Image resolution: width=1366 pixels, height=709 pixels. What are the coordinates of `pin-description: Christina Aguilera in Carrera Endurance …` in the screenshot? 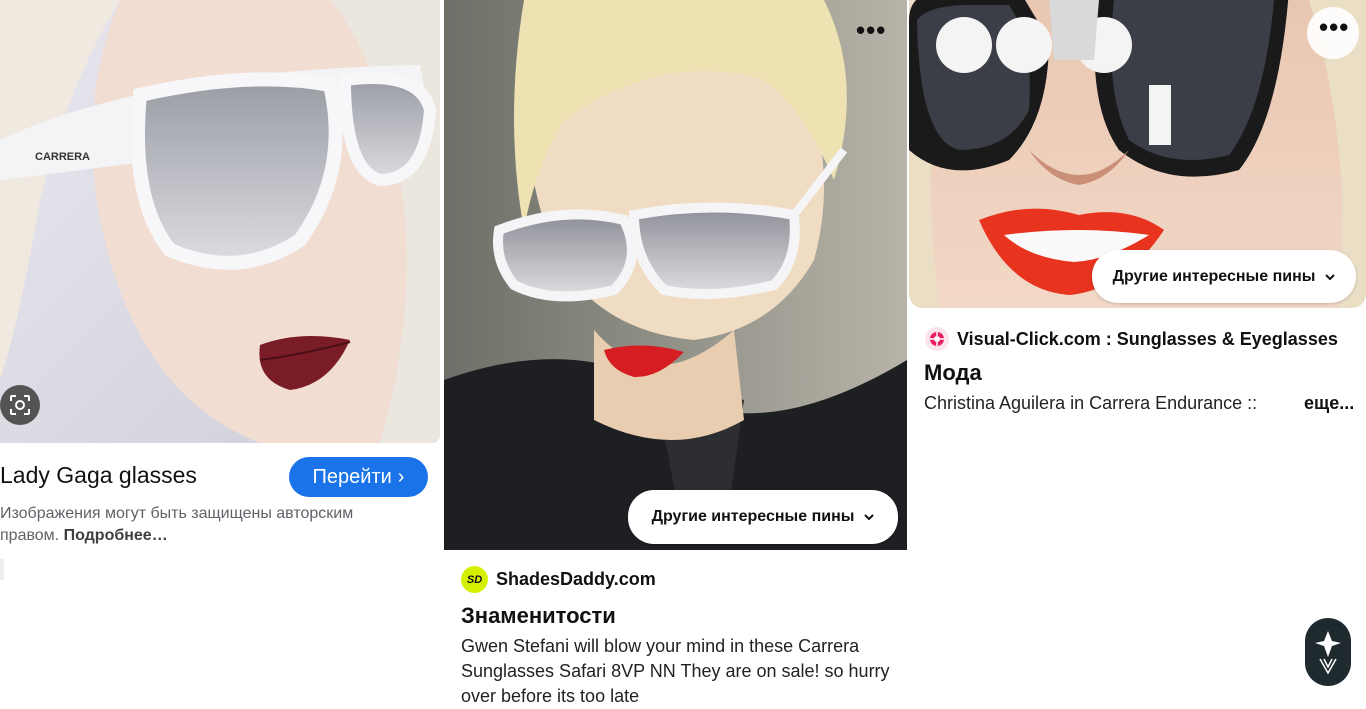 It's located at (1091, 403).